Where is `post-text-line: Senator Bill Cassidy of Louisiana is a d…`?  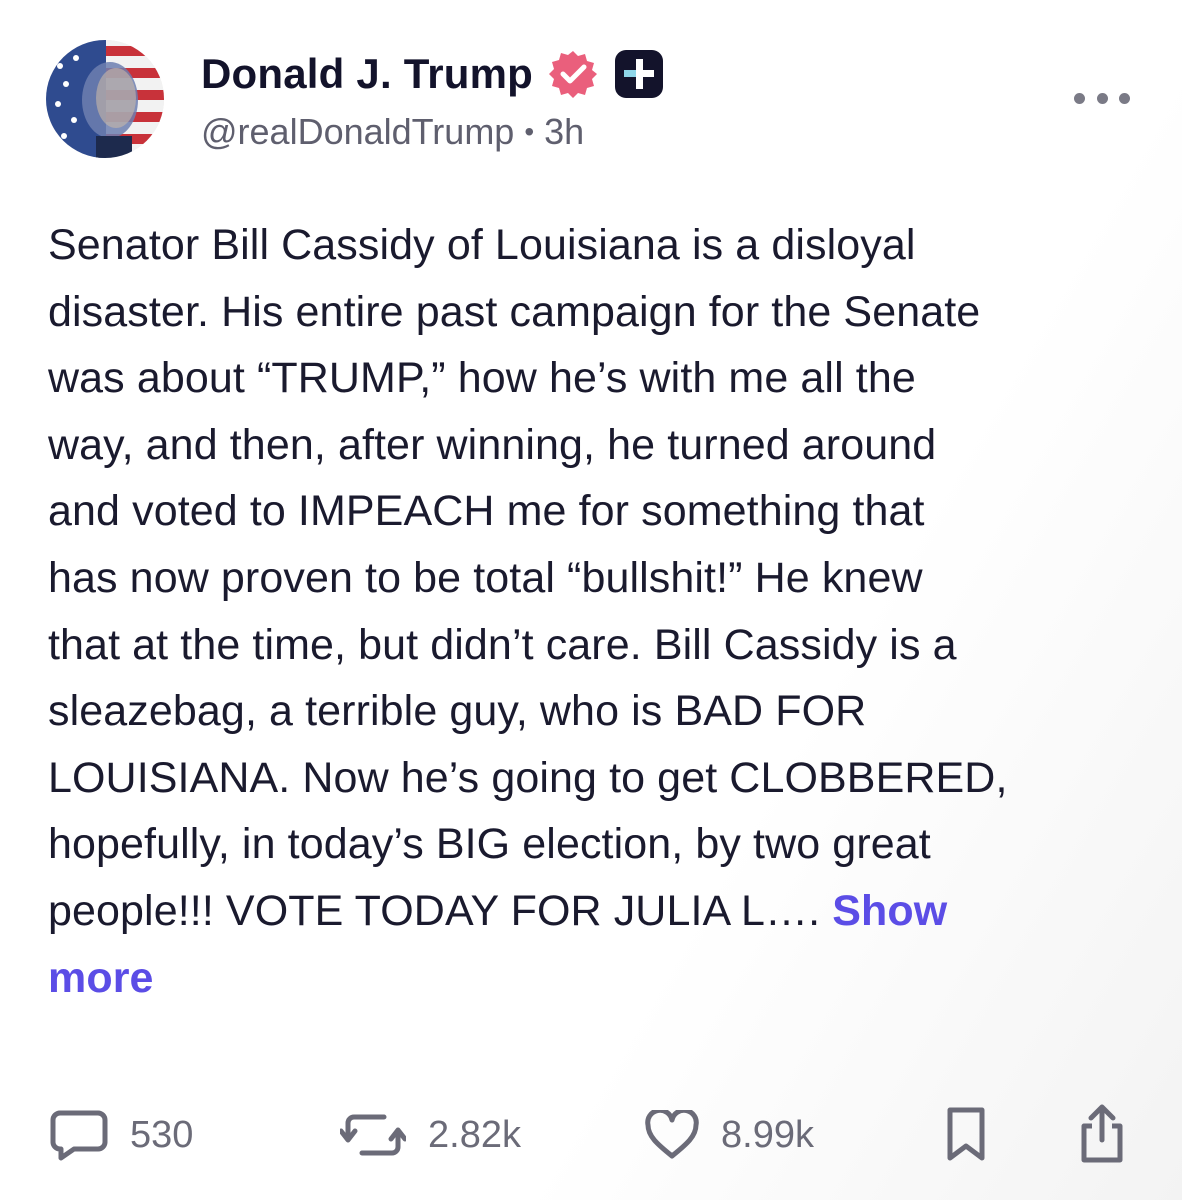
post-text-line: Senator Bill Cassidy of Louisiana is a d… is located at coordinates (482, 245).